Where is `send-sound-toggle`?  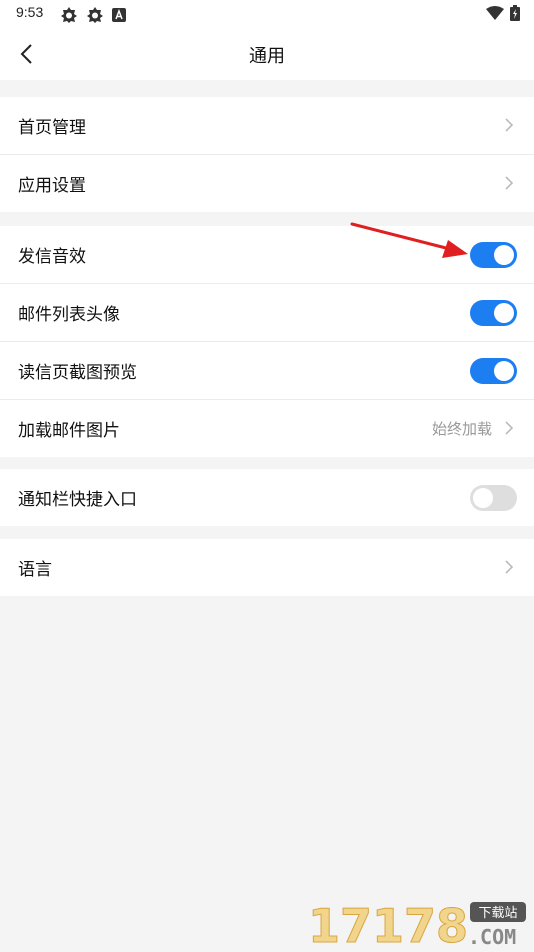 send-sound-toggle is located at coordinates (493, 254).